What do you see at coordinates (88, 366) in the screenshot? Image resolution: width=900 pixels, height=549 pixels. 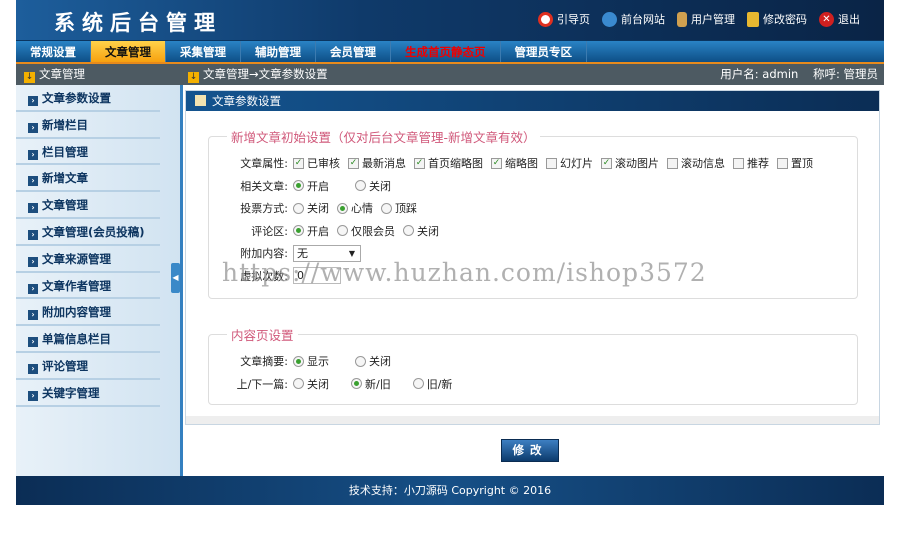 I see `sidebar-item-comments: › 评论管理` at bounding box center [88, 366].